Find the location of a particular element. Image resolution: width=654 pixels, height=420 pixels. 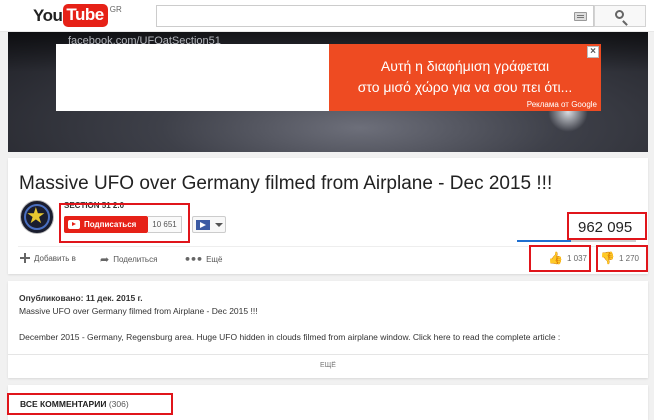

subscribe-button: Подписаться is located at coordinates (106, 224).